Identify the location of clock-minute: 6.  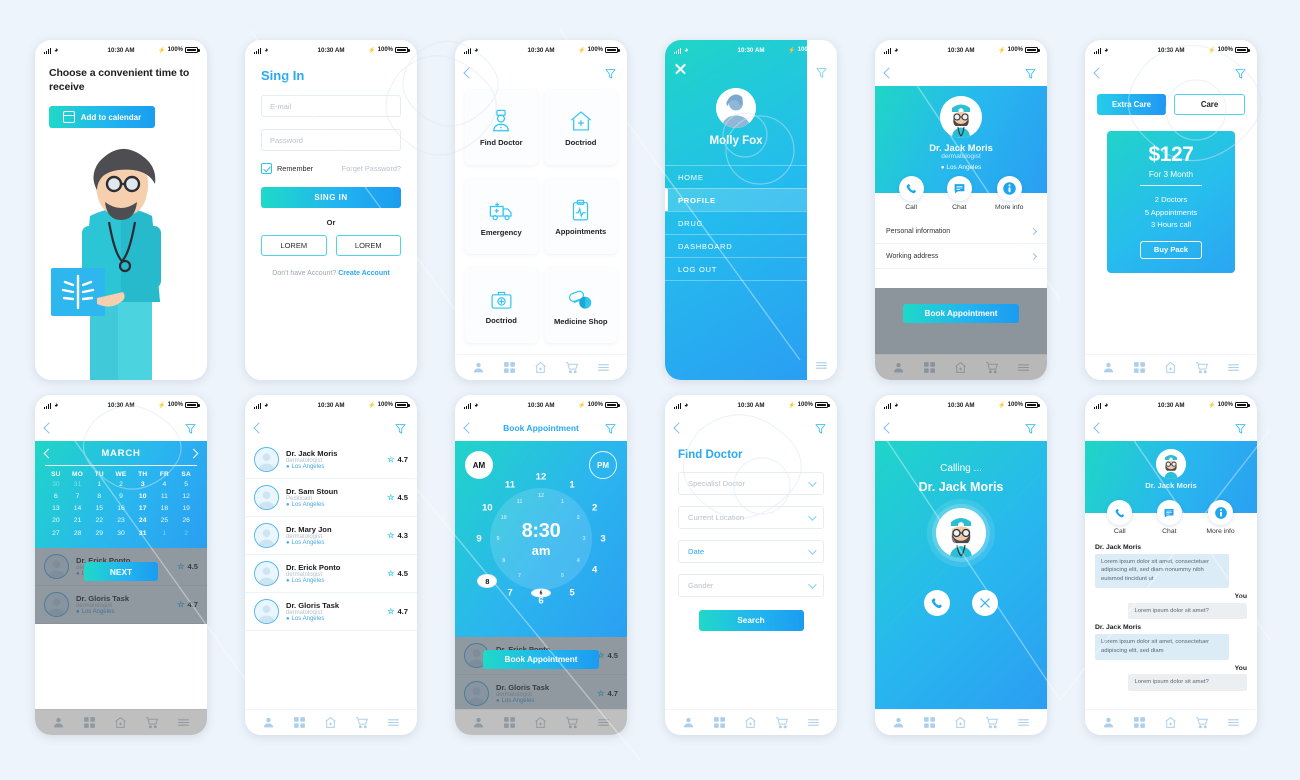
(541, 593).